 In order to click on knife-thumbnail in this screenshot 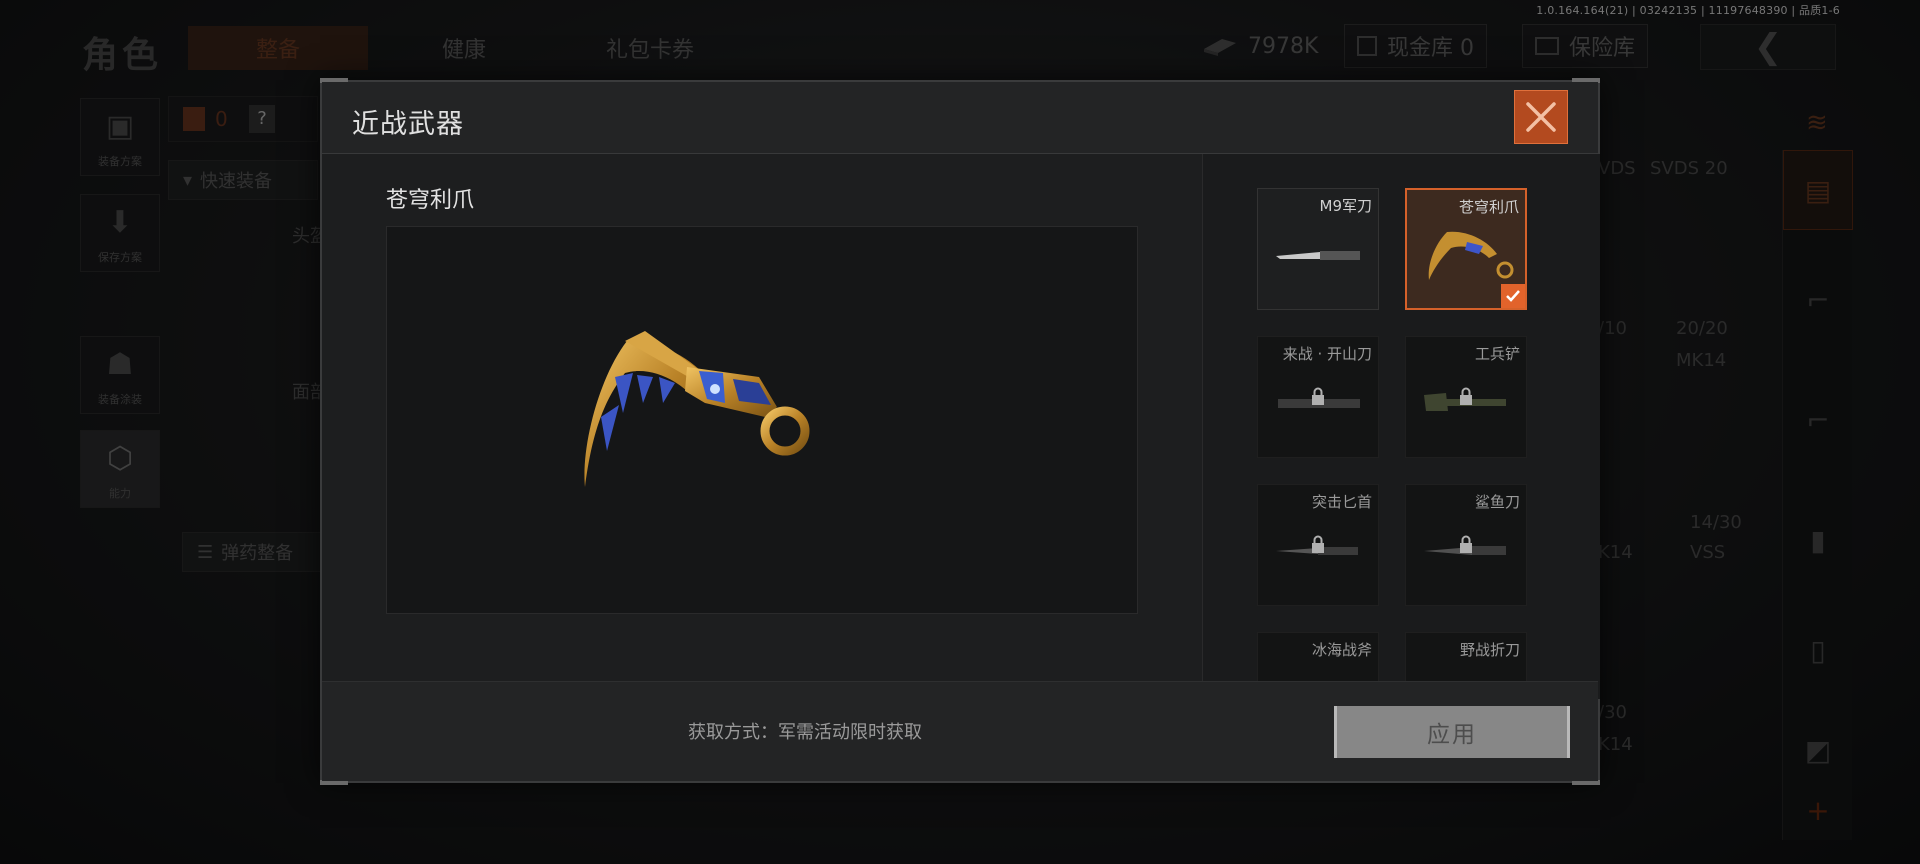, I will do `click(1318, 255)`.